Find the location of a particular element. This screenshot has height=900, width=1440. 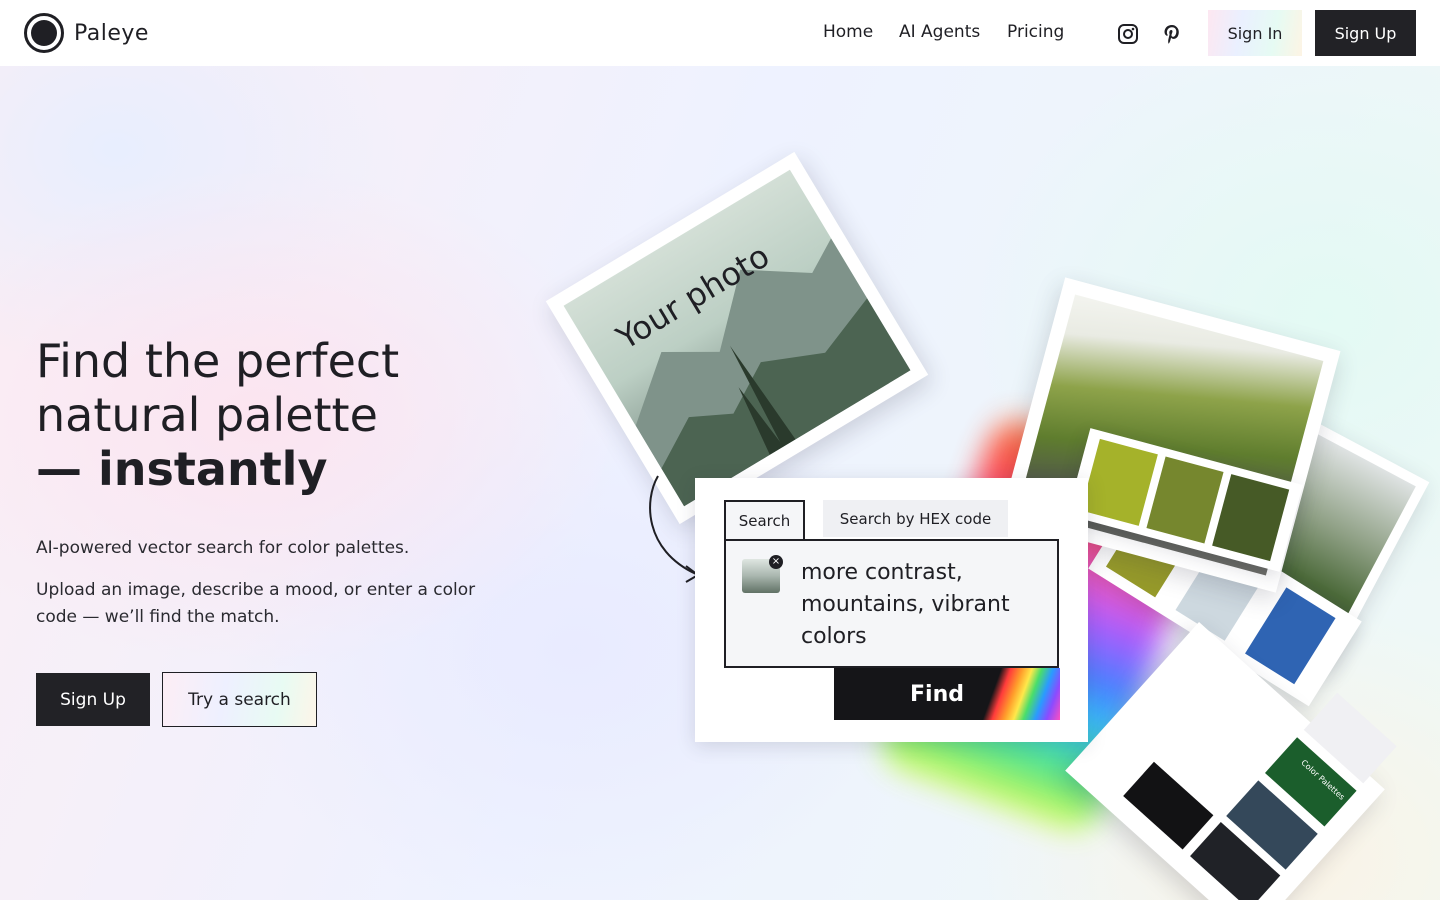

sign-up-button-hero: Sign Up is located at coordinates (93, 699).